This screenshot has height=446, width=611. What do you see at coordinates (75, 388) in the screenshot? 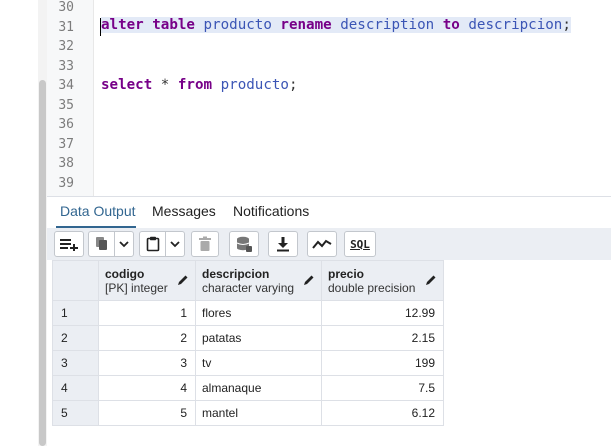
I see `row-number: 4` at bounding box center [75, 388].